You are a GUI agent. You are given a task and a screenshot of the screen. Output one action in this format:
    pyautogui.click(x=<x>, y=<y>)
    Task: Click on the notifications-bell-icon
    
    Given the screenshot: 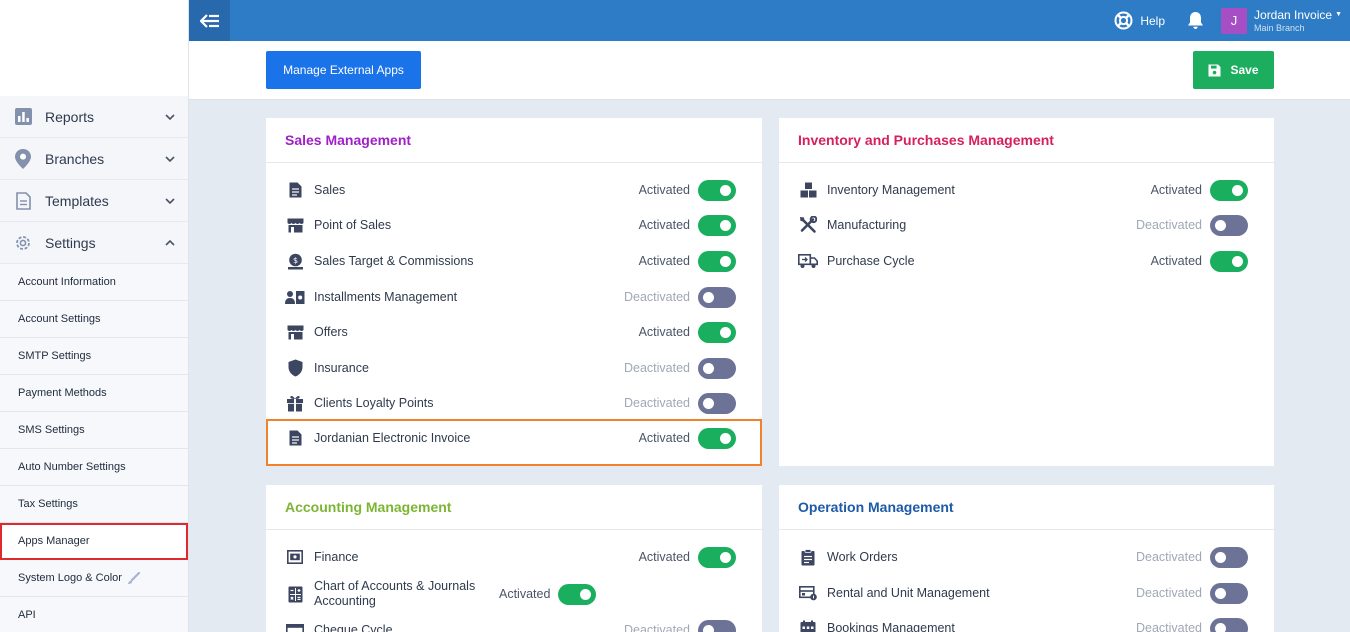 What is the action you would take?
    pyautogui.click(x=1195, y=20)
    